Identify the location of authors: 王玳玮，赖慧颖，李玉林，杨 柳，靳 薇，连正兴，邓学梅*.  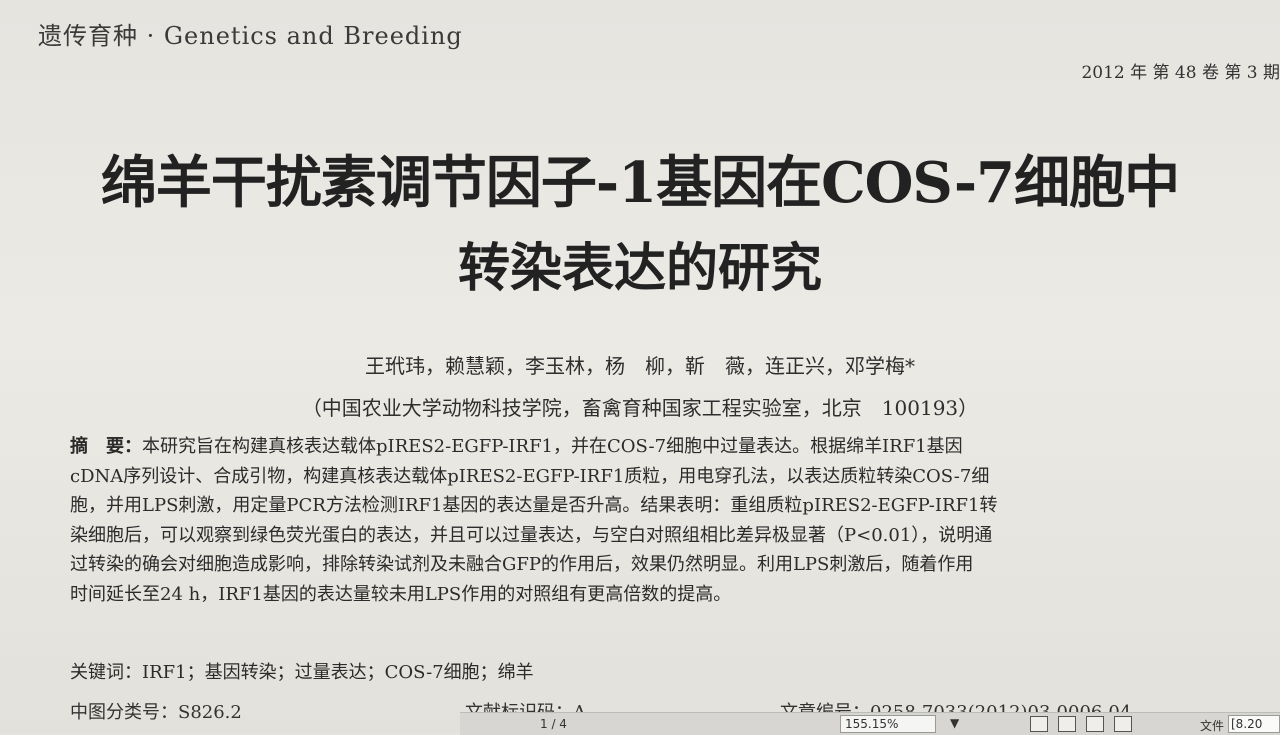
(640, 366).